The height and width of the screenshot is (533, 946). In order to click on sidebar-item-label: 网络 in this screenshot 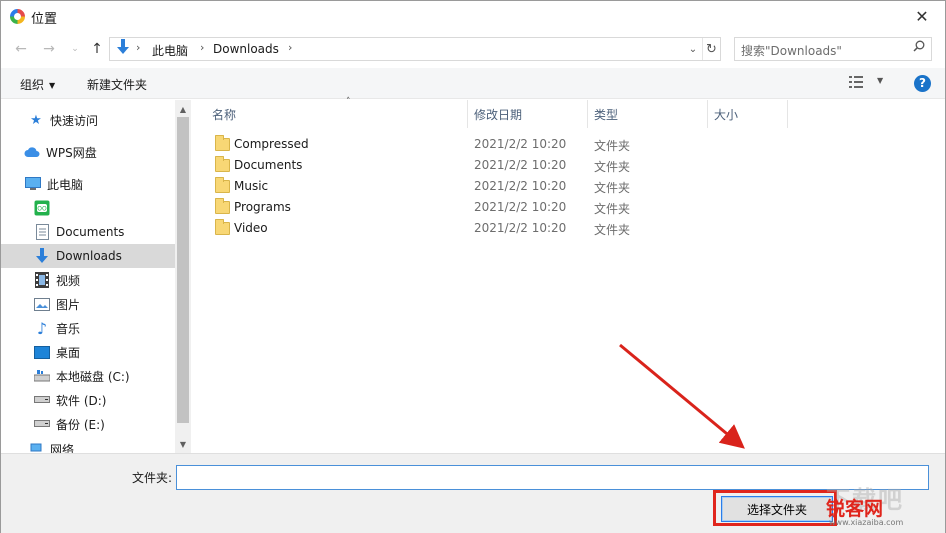, I will do `click(62, 448)`.